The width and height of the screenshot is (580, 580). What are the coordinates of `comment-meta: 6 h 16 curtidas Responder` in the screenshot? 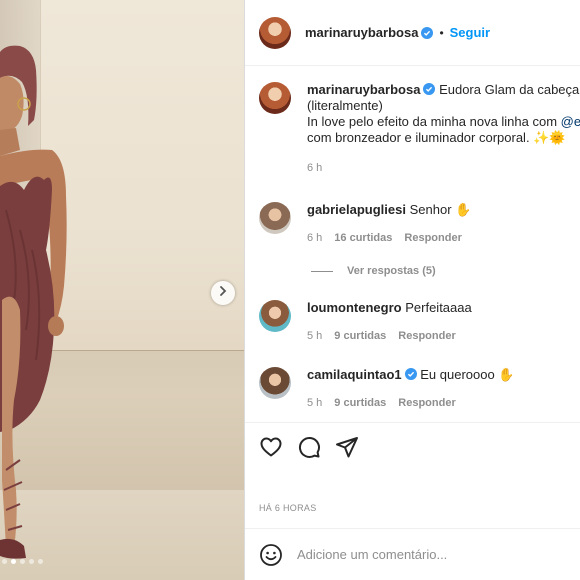 It's located at (443, 238).